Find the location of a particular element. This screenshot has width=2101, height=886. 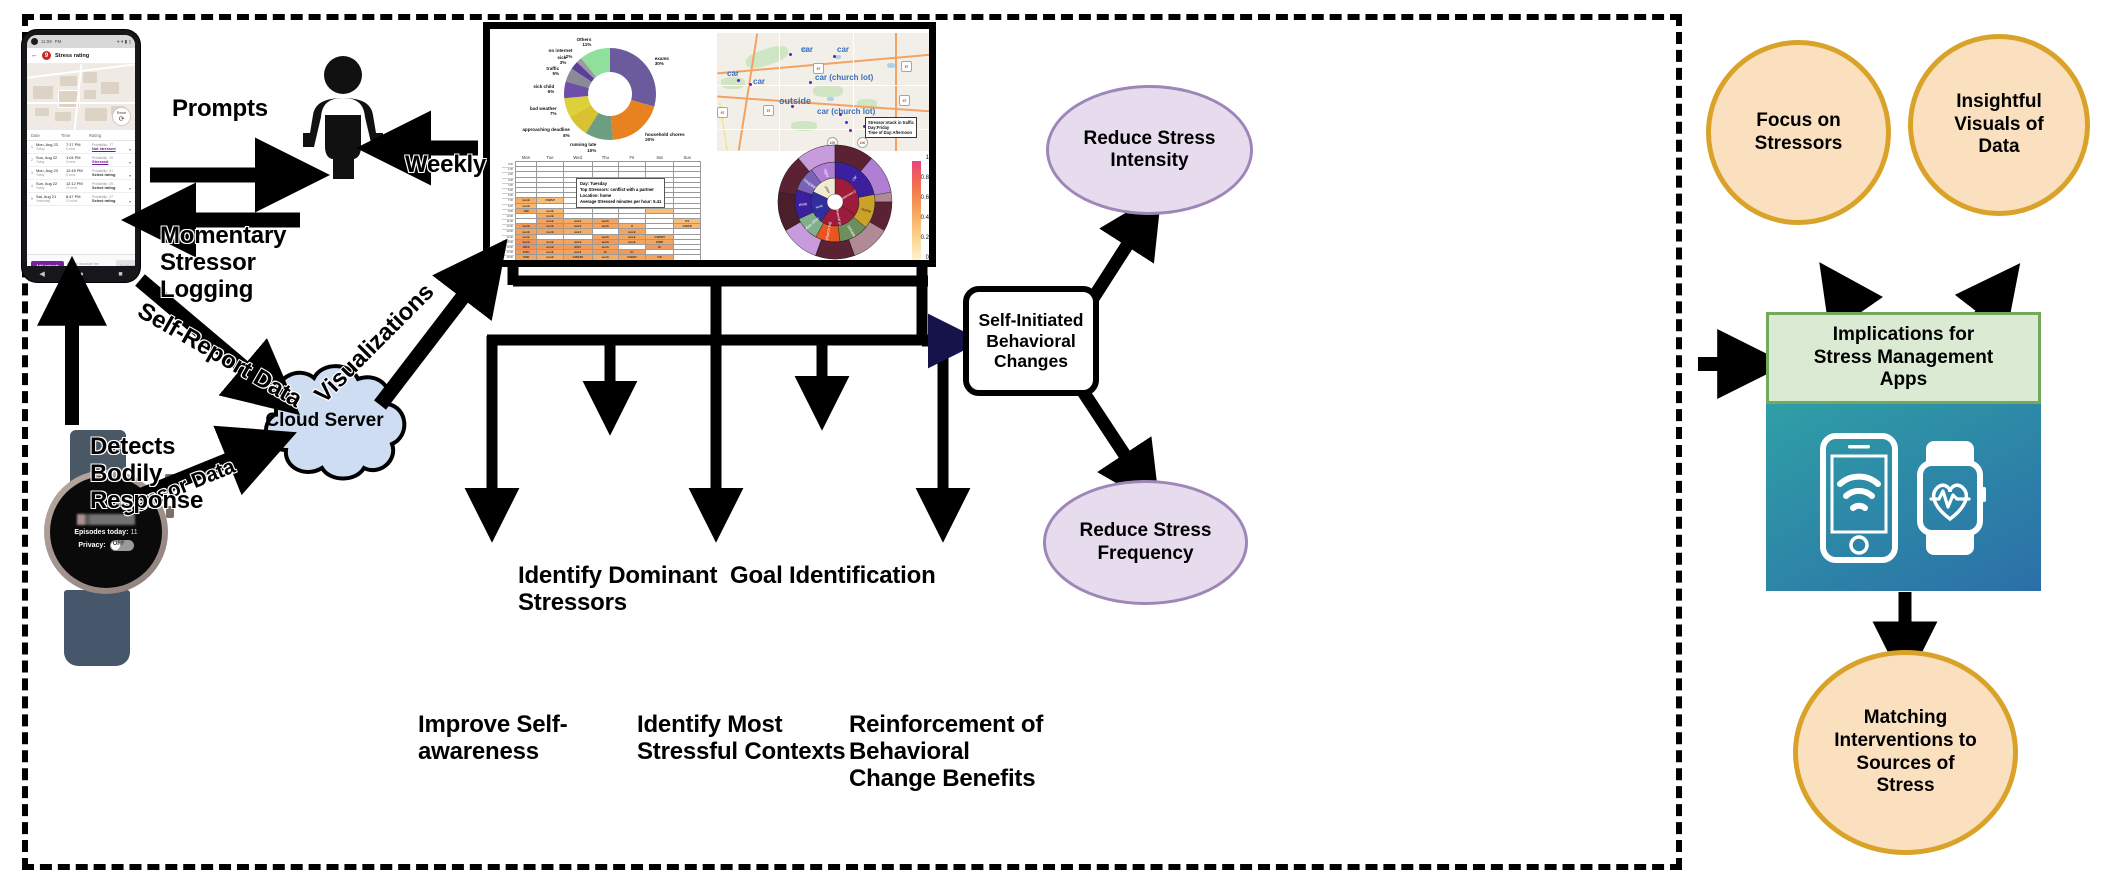

matching-interventions-label: Matching Interventions to Sources of Stress is located at coordinates (1905, 751).